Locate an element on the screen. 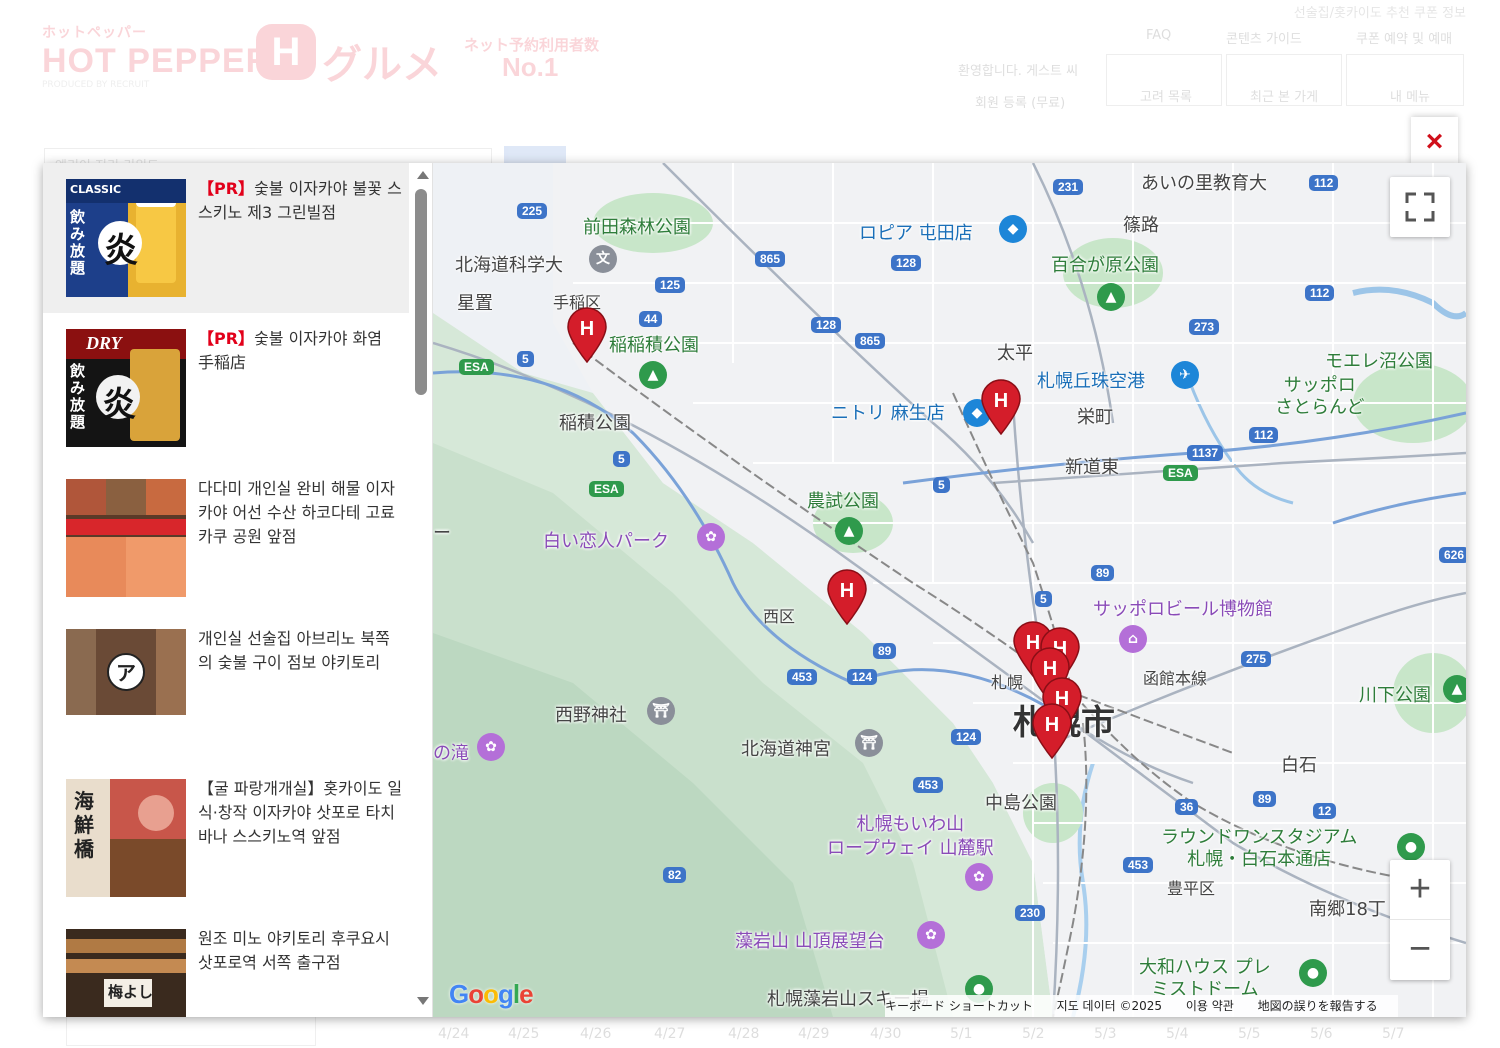 The image size is (1500, 1048). report-error-link: 地図の誤りを報告する is located at coordinates (1318, 1006).